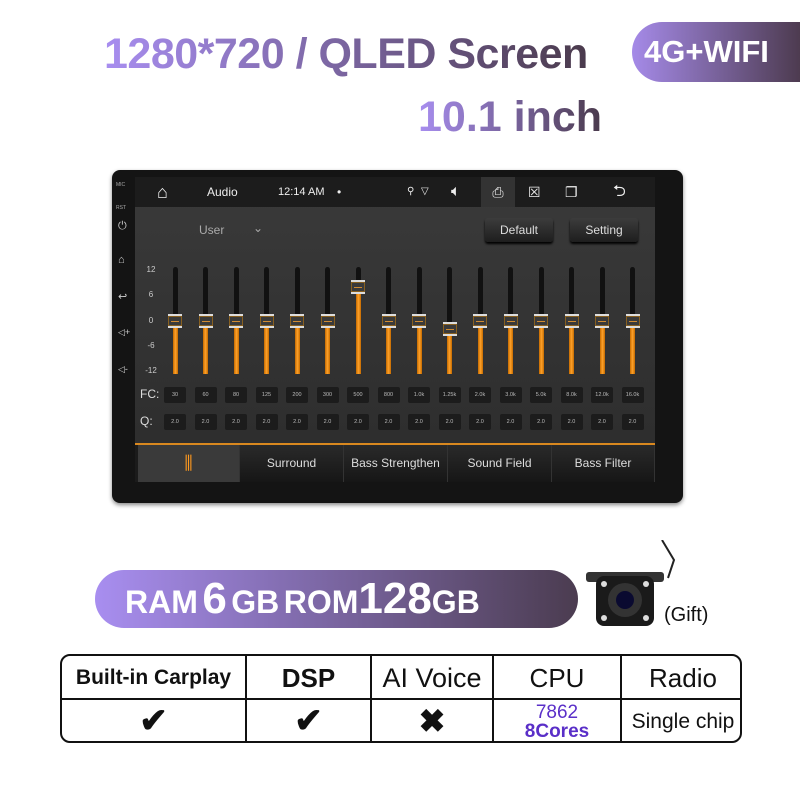 Image resolution: width=800 pixels, height=800 pixels. I want to click on chevron-down-icon: ⌄, so click(258, 228).